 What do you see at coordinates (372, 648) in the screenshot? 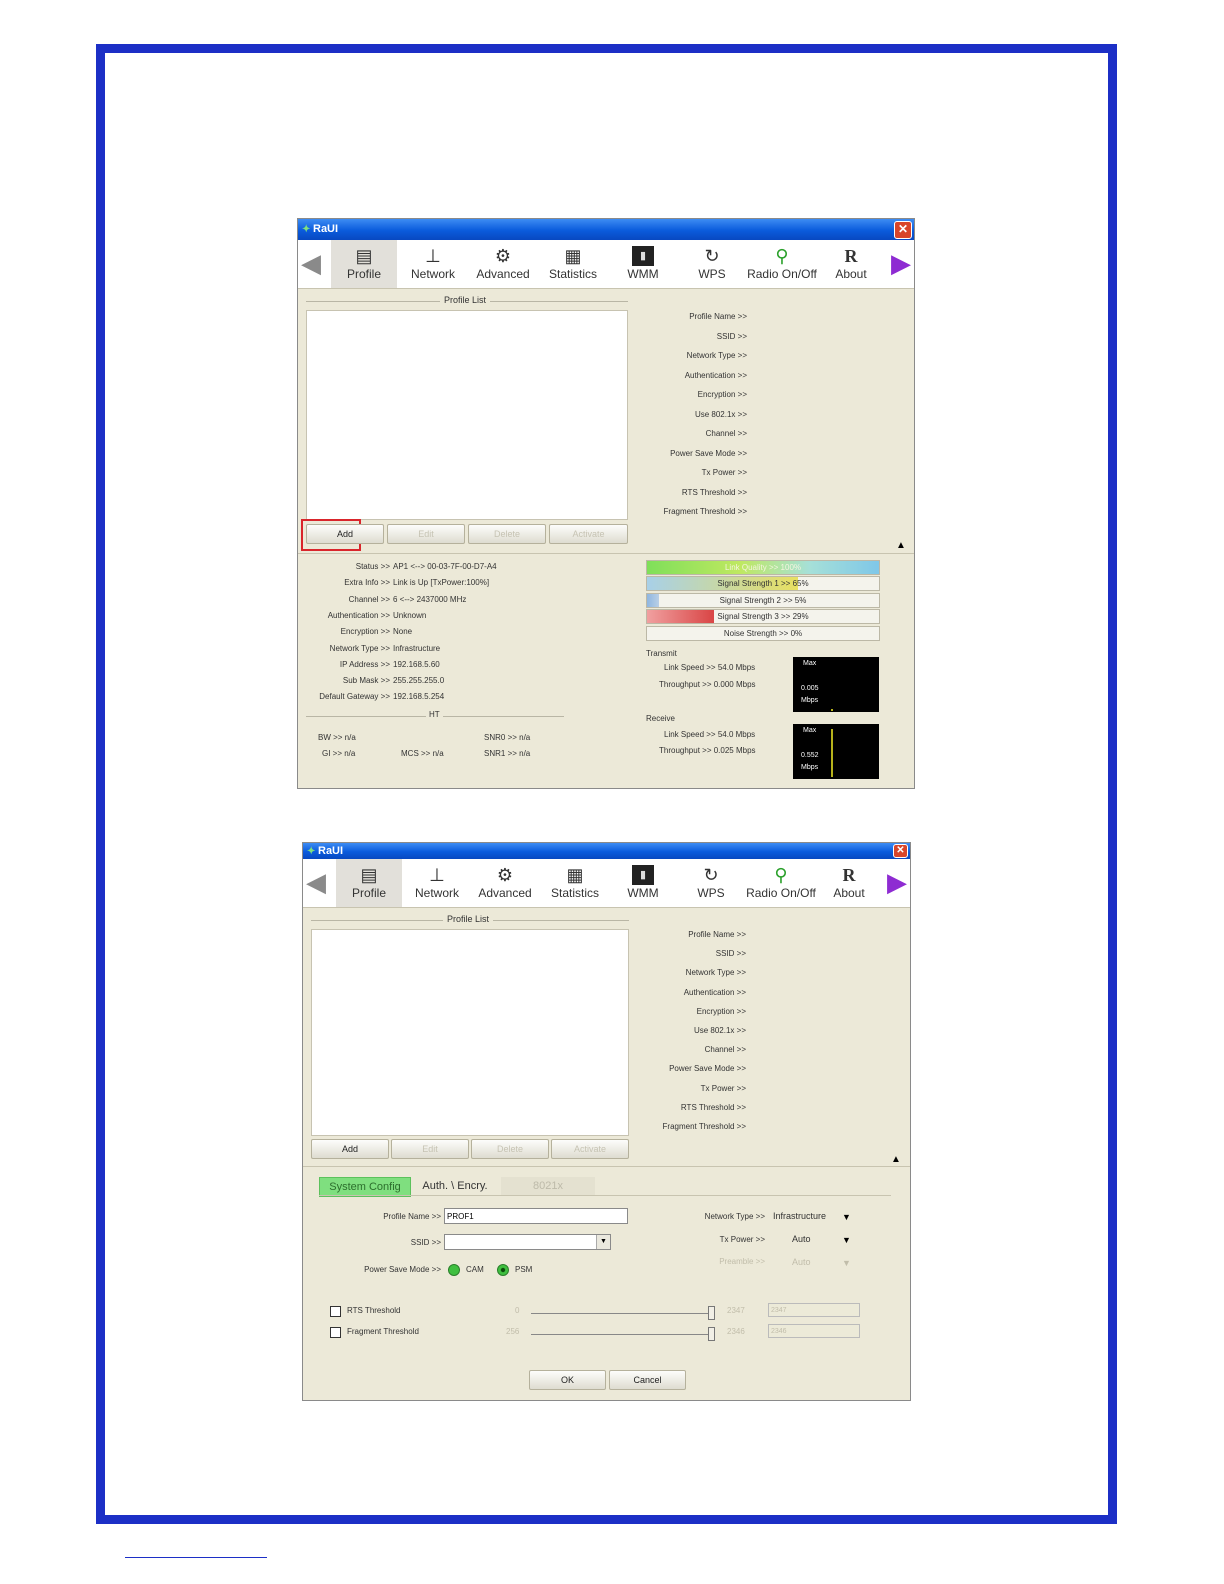
I see `status-row: Network Type >> Infrastructure` at bounding box center [372, 648].